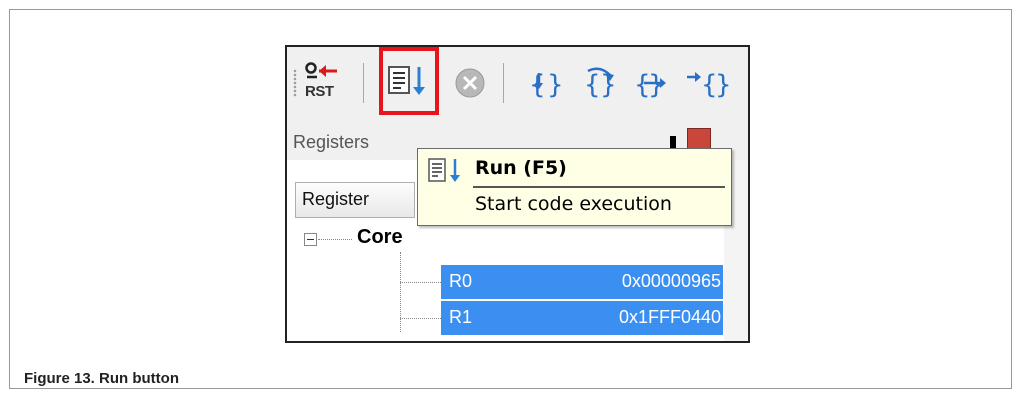  Describe the element at coordinates (336, 199) in the screenshot. I see `column-header-label: Register` at that location.